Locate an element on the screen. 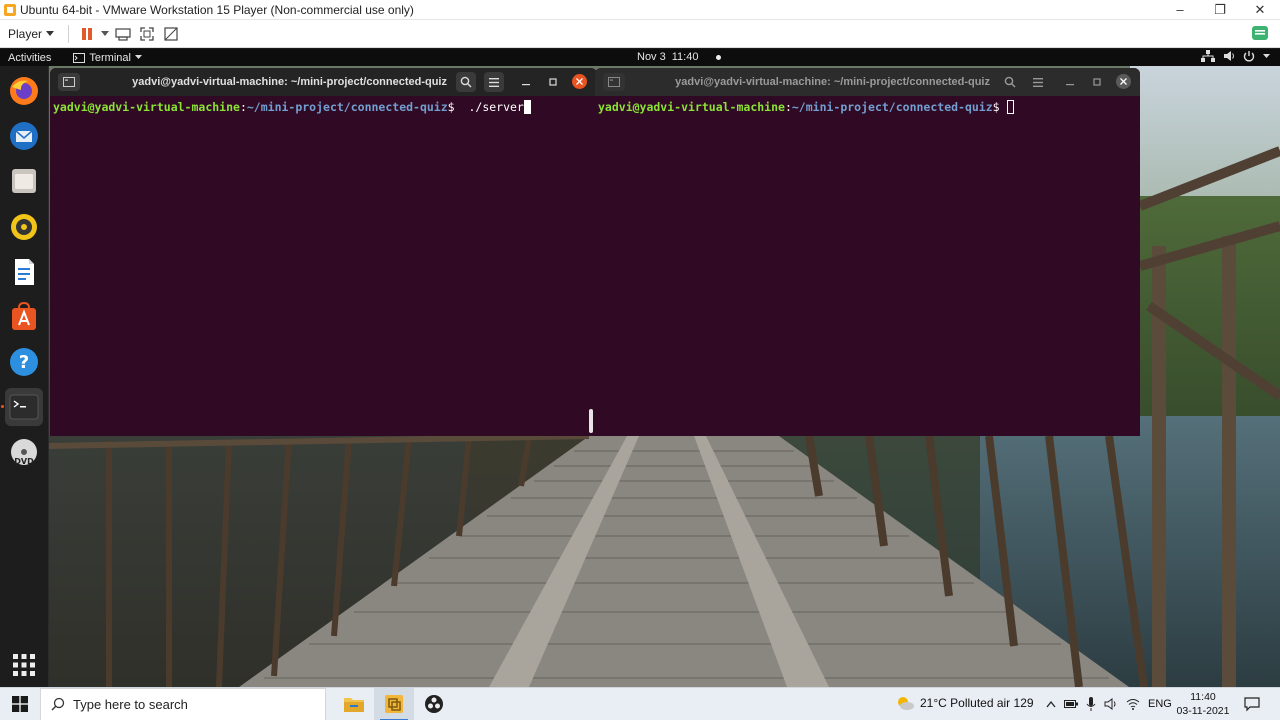 Image resolution: width=1280 pixels, height=720 pixels. ubuntu-dock: ? DVD is located at coordinates (24, 376).